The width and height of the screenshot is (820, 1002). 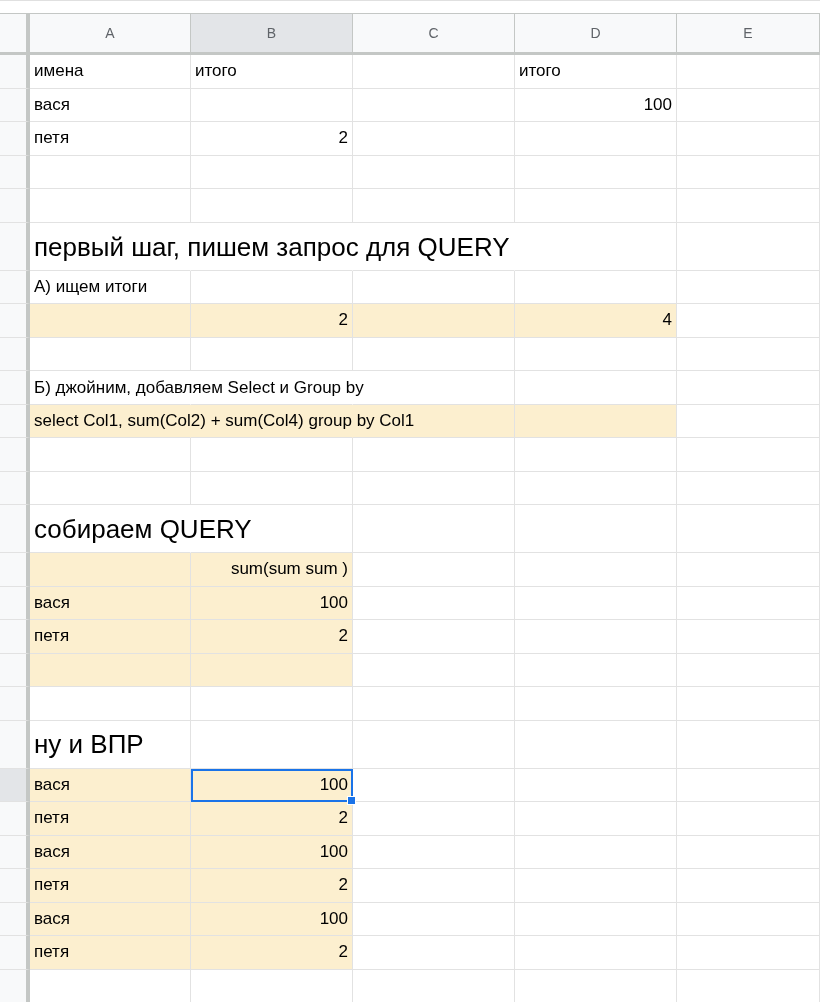 I want to click on column-header: A, so click(x=110, y=33).